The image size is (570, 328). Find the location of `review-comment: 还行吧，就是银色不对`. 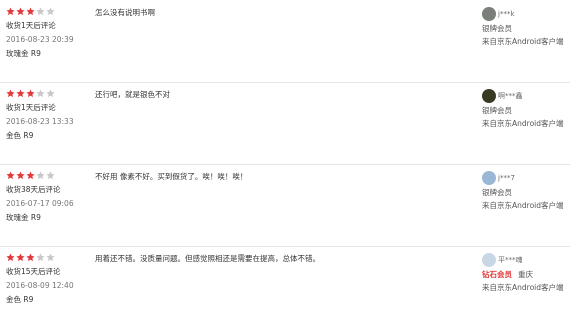

review-comment: 还行吧，就是银色不对 is located at coordinates (132, 94).